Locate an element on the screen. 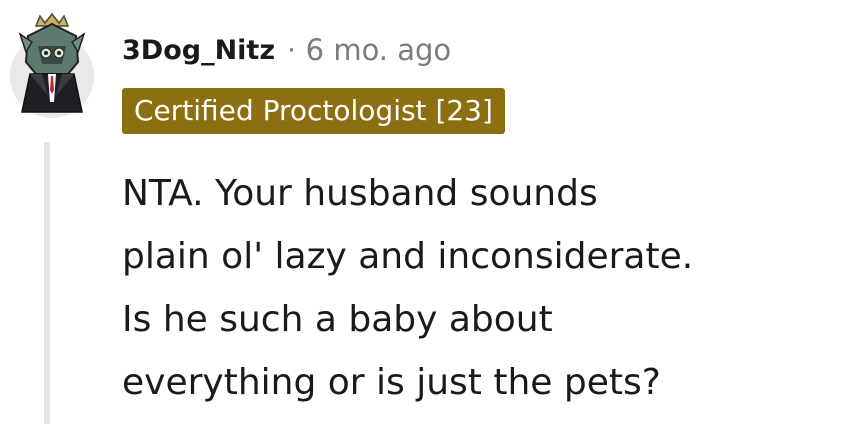 The height and width of the screenshot is (424, 847). comment-body-line: Is he such a baby about is located at coordinates (337, 319).